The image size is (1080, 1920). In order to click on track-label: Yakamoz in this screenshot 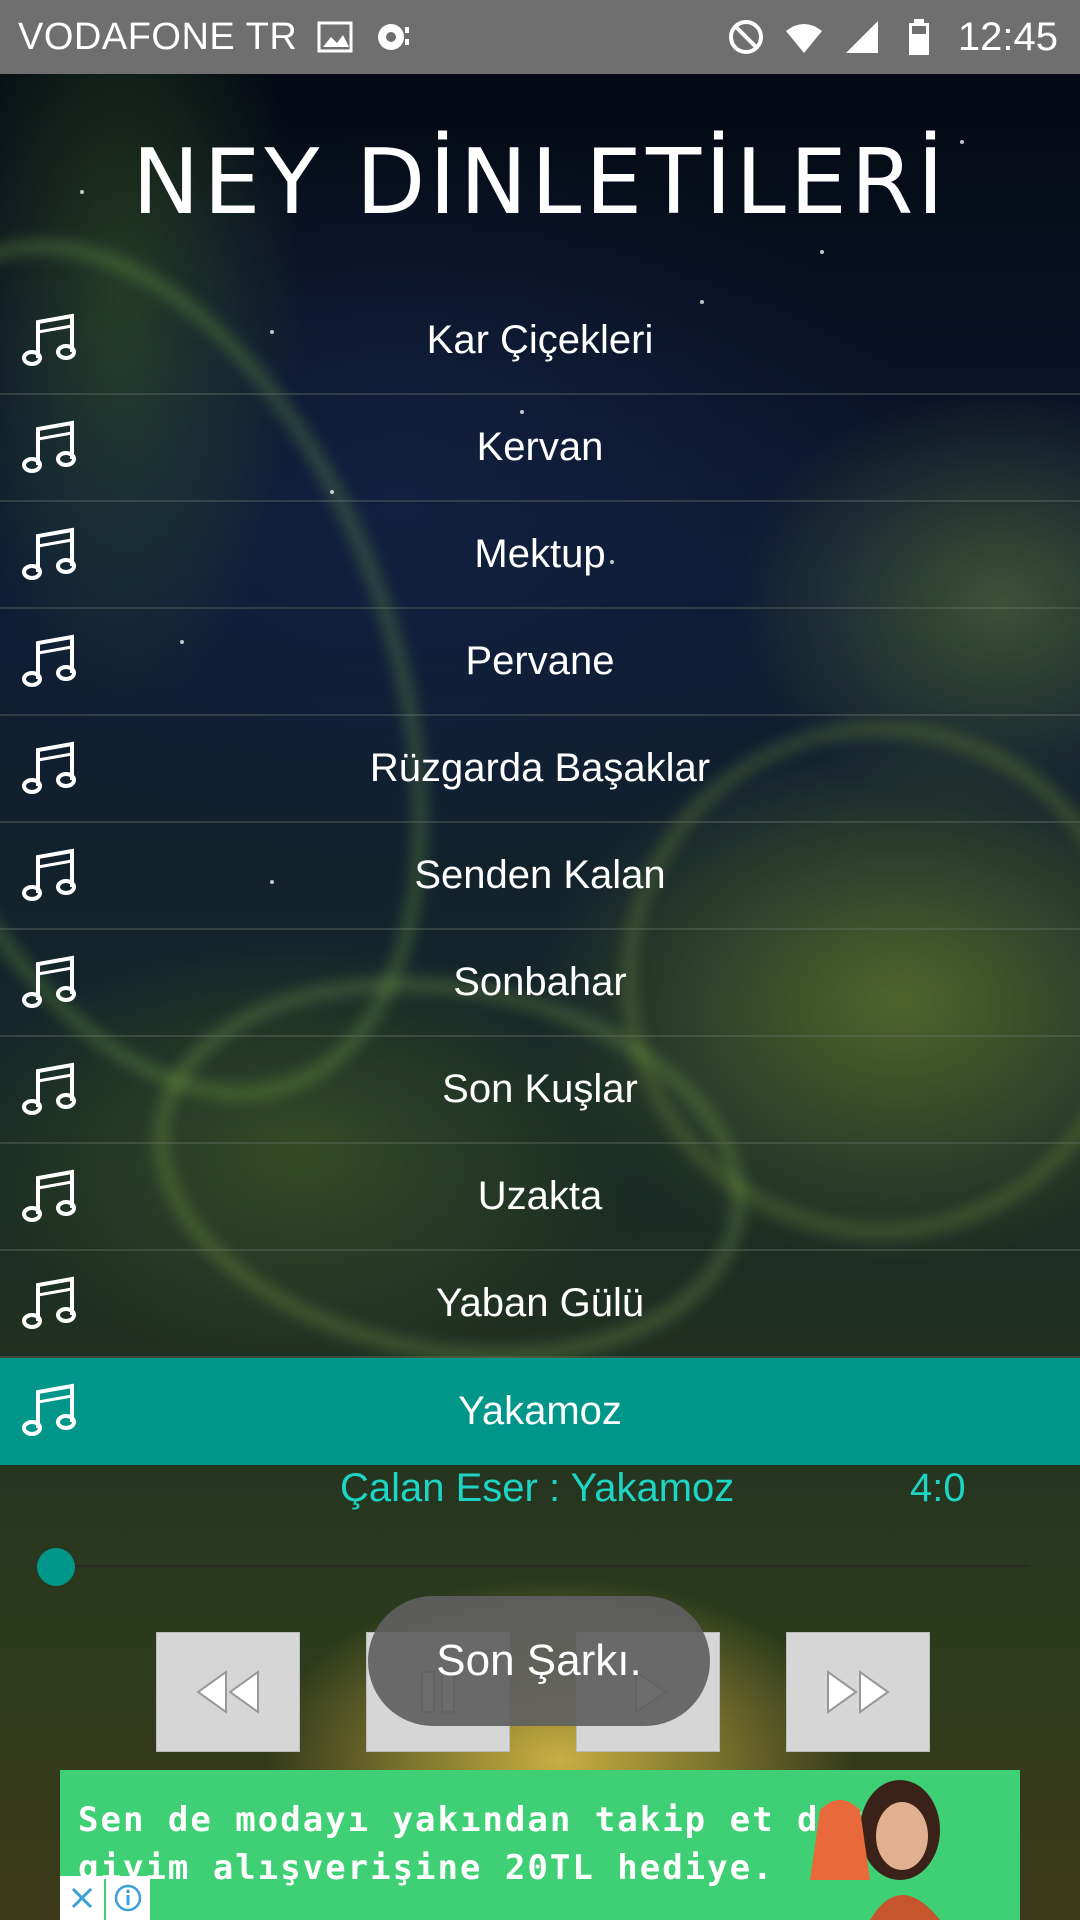, I will do `click(540, 1411)`.